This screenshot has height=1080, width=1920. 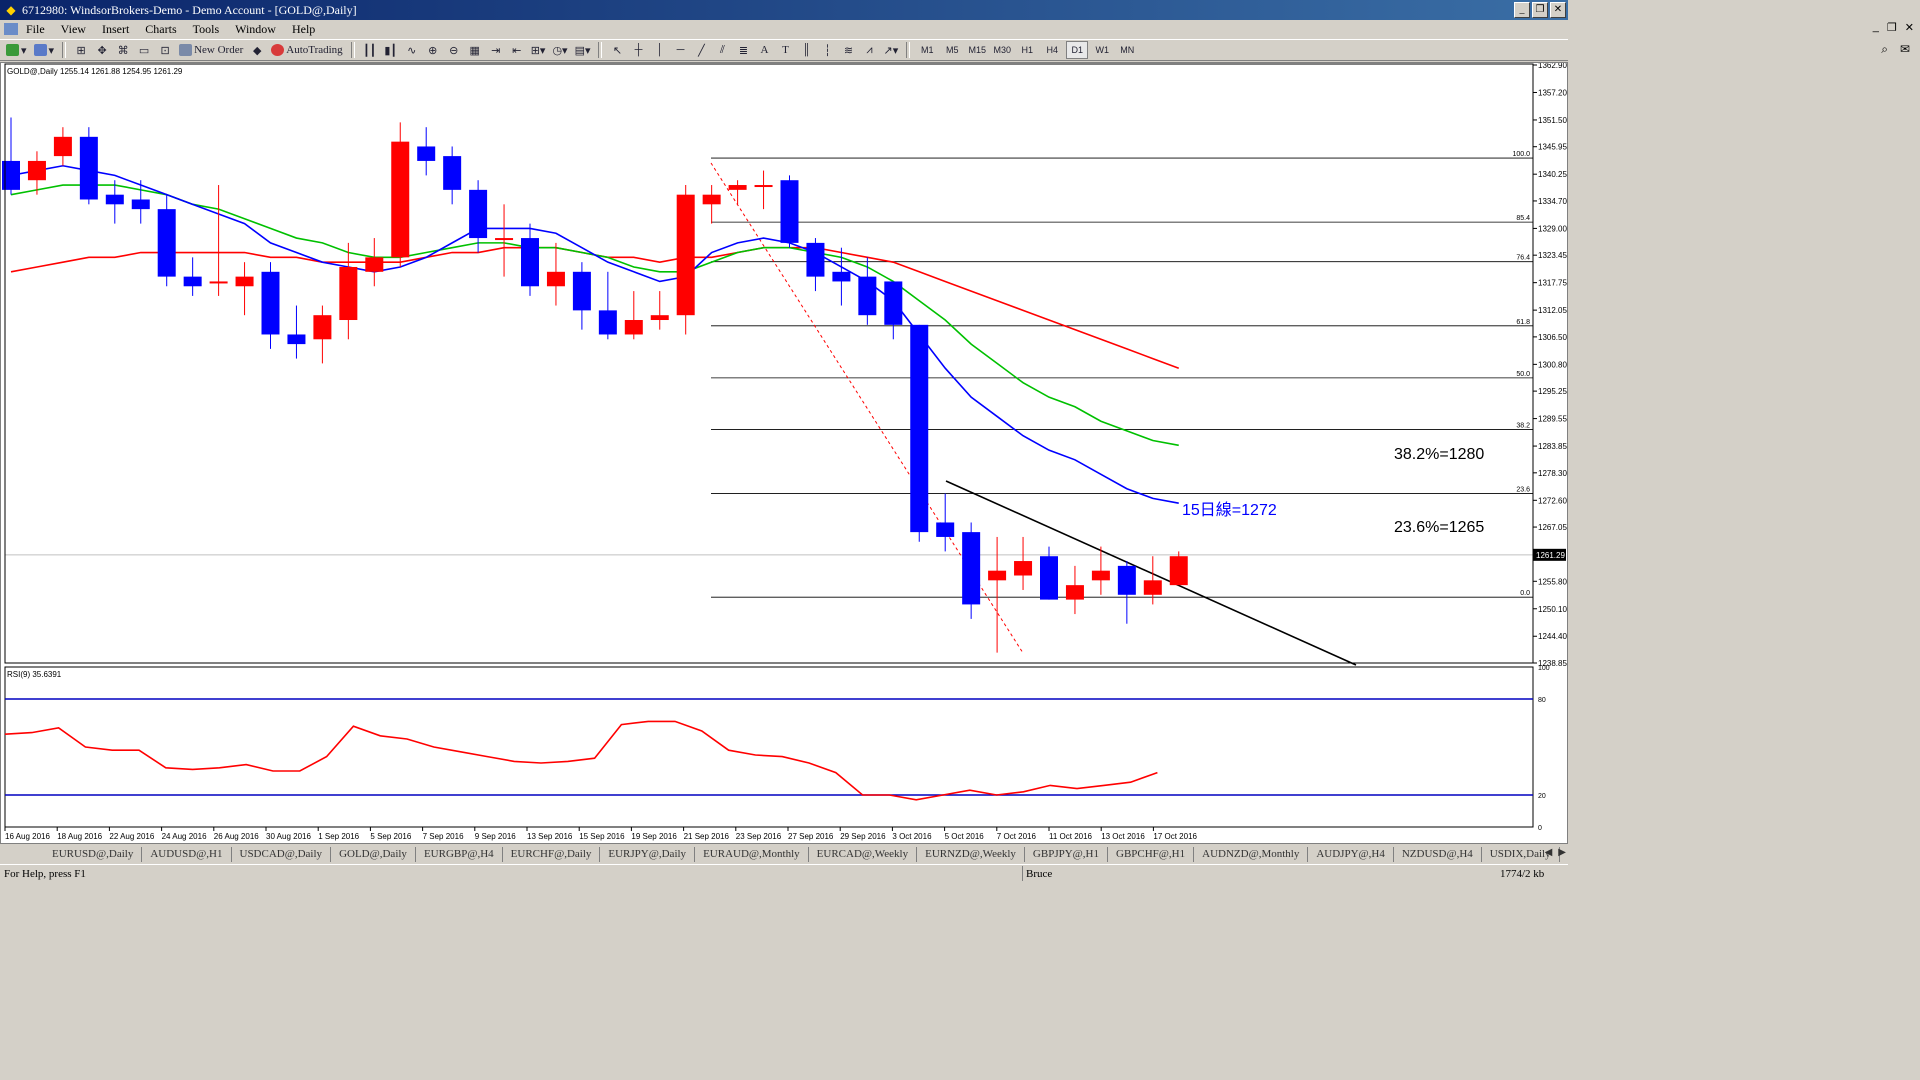 I want to click on cursor-button: ↖, so click(x=617, y=50).